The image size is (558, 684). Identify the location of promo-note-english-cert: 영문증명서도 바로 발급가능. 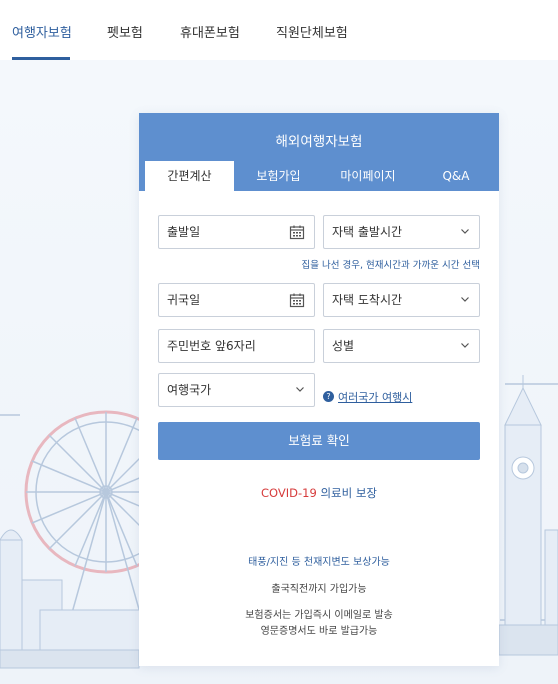
(319, 631).